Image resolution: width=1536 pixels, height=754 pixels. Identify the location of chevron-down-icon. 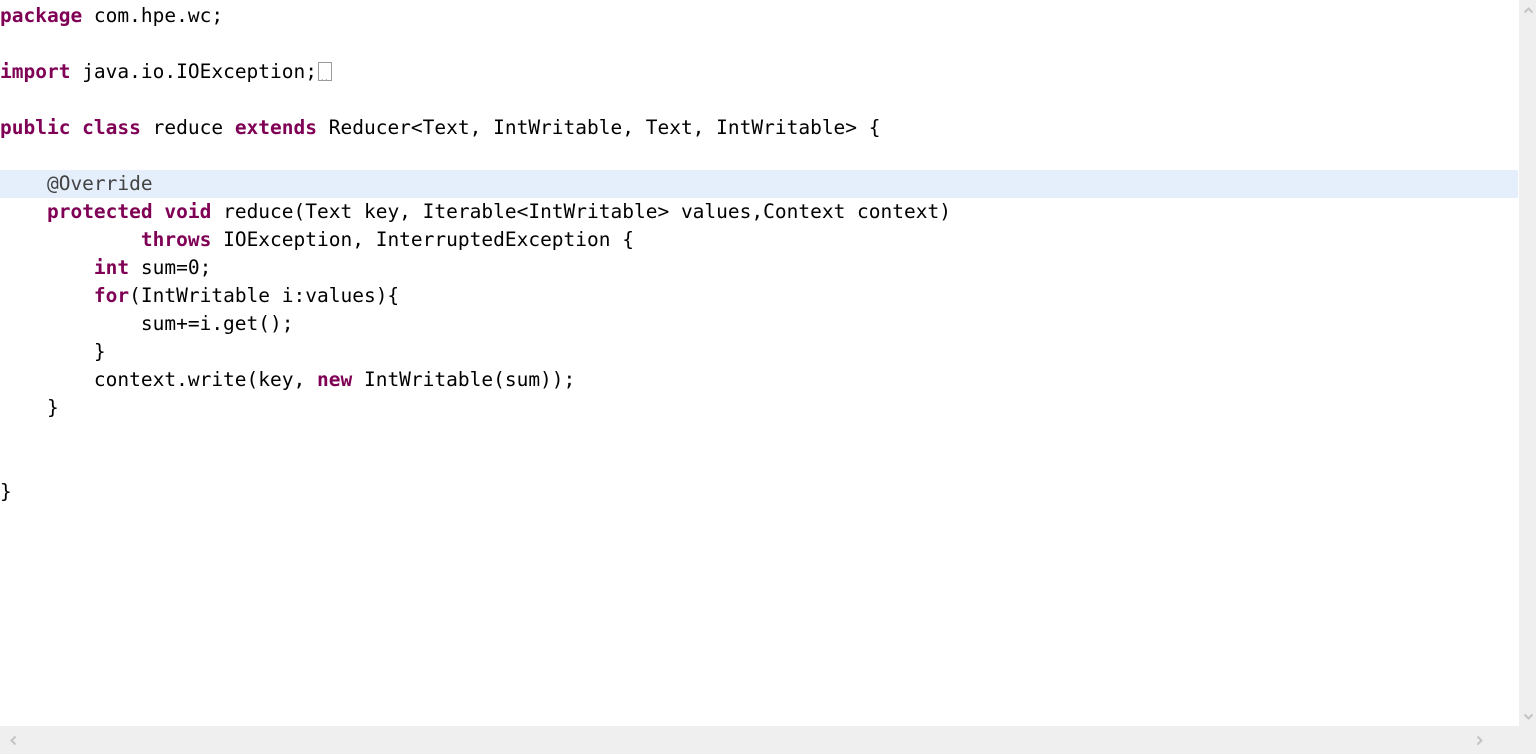
(1528, 716).